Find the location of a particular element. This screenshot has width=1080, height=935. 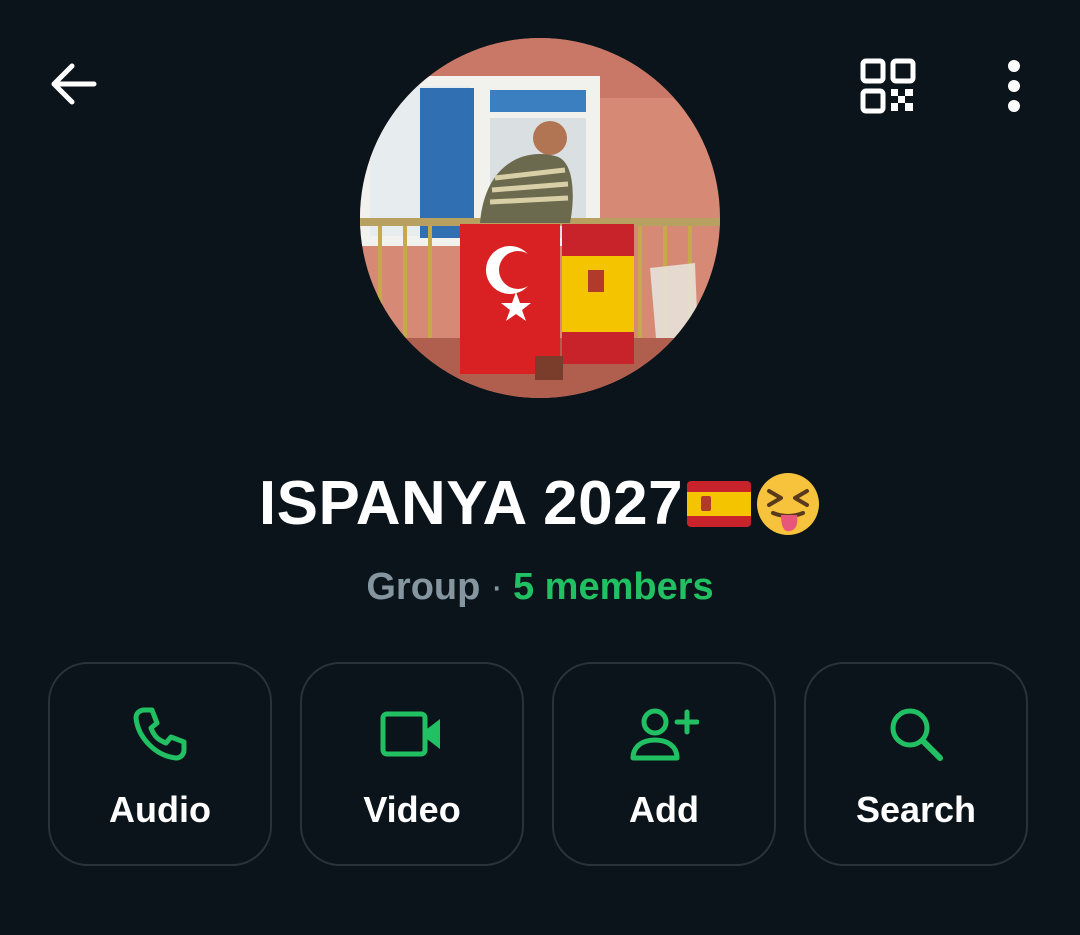

members-count-link: 5 members is located at coordinates (613, 587).